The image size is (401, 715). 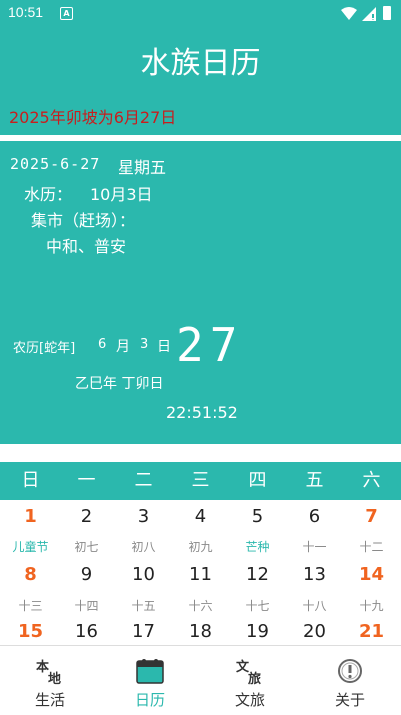 I want to click on calendar-note: 十三, so click(x=30, y=606).